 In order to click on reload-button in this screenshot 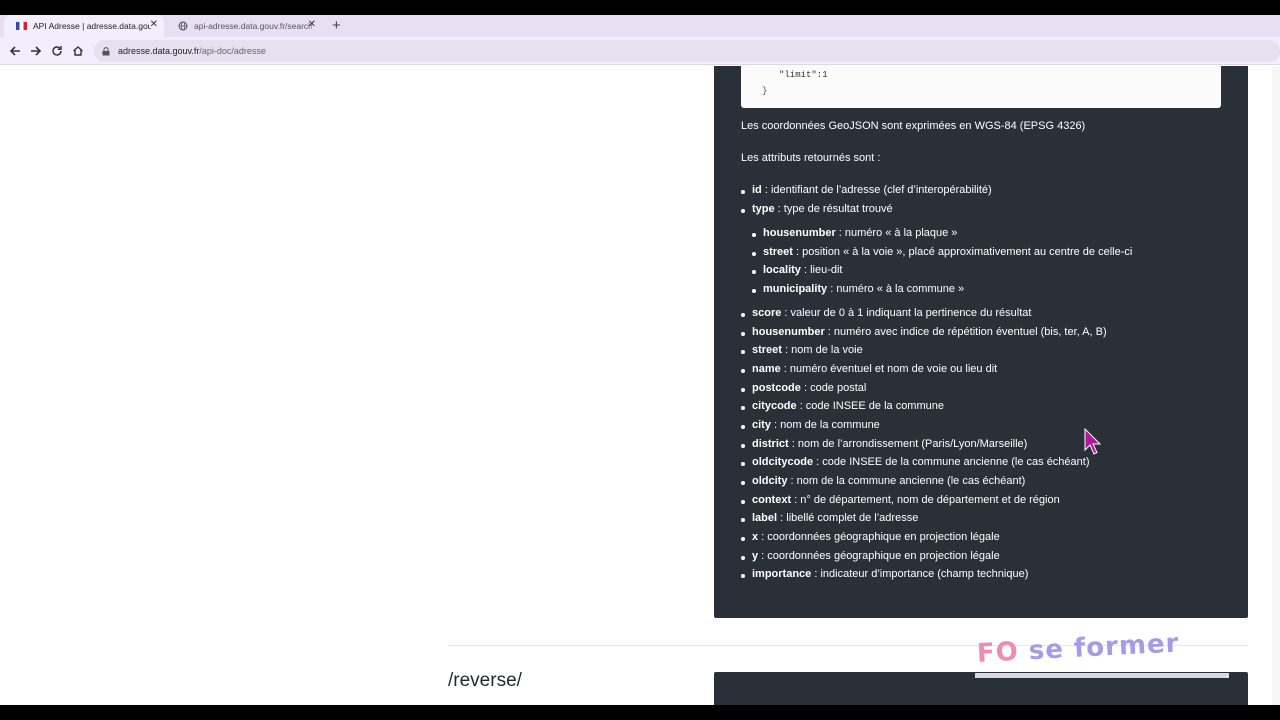, I will do `click(57, 51)`.